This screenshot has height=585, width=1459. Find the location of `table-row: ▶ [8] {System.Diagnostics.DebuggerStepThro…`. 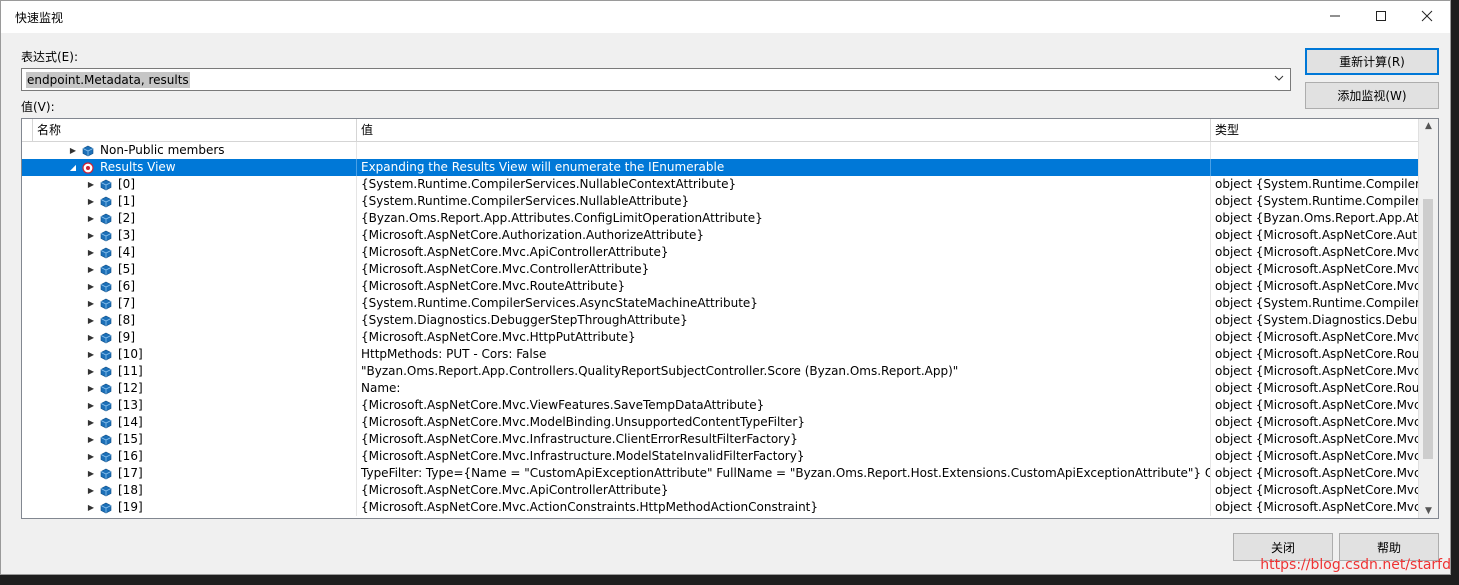

table-row: ▶ [8] {System.Diagnostics.DebuggerStepThro… is located at coordinates (720, 320).